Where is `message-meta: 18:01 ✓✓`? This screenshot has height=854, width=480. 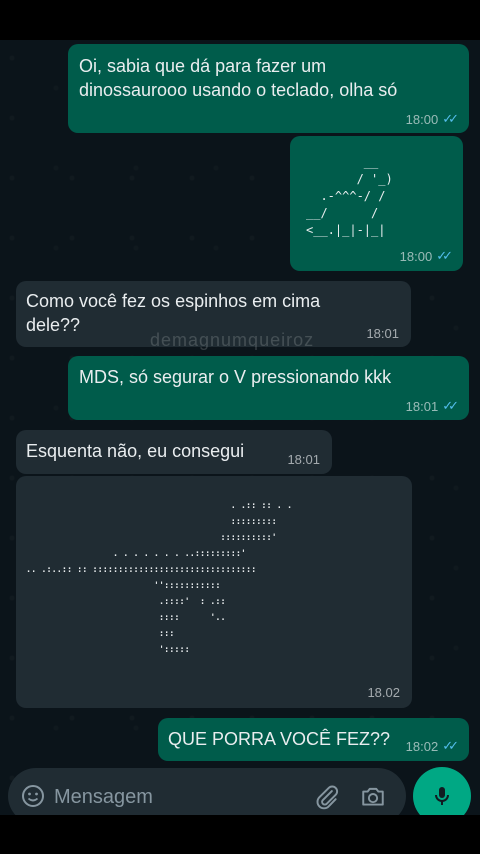
message-meta: 18:01 ✓✓ is located at coordinates (432, 406).